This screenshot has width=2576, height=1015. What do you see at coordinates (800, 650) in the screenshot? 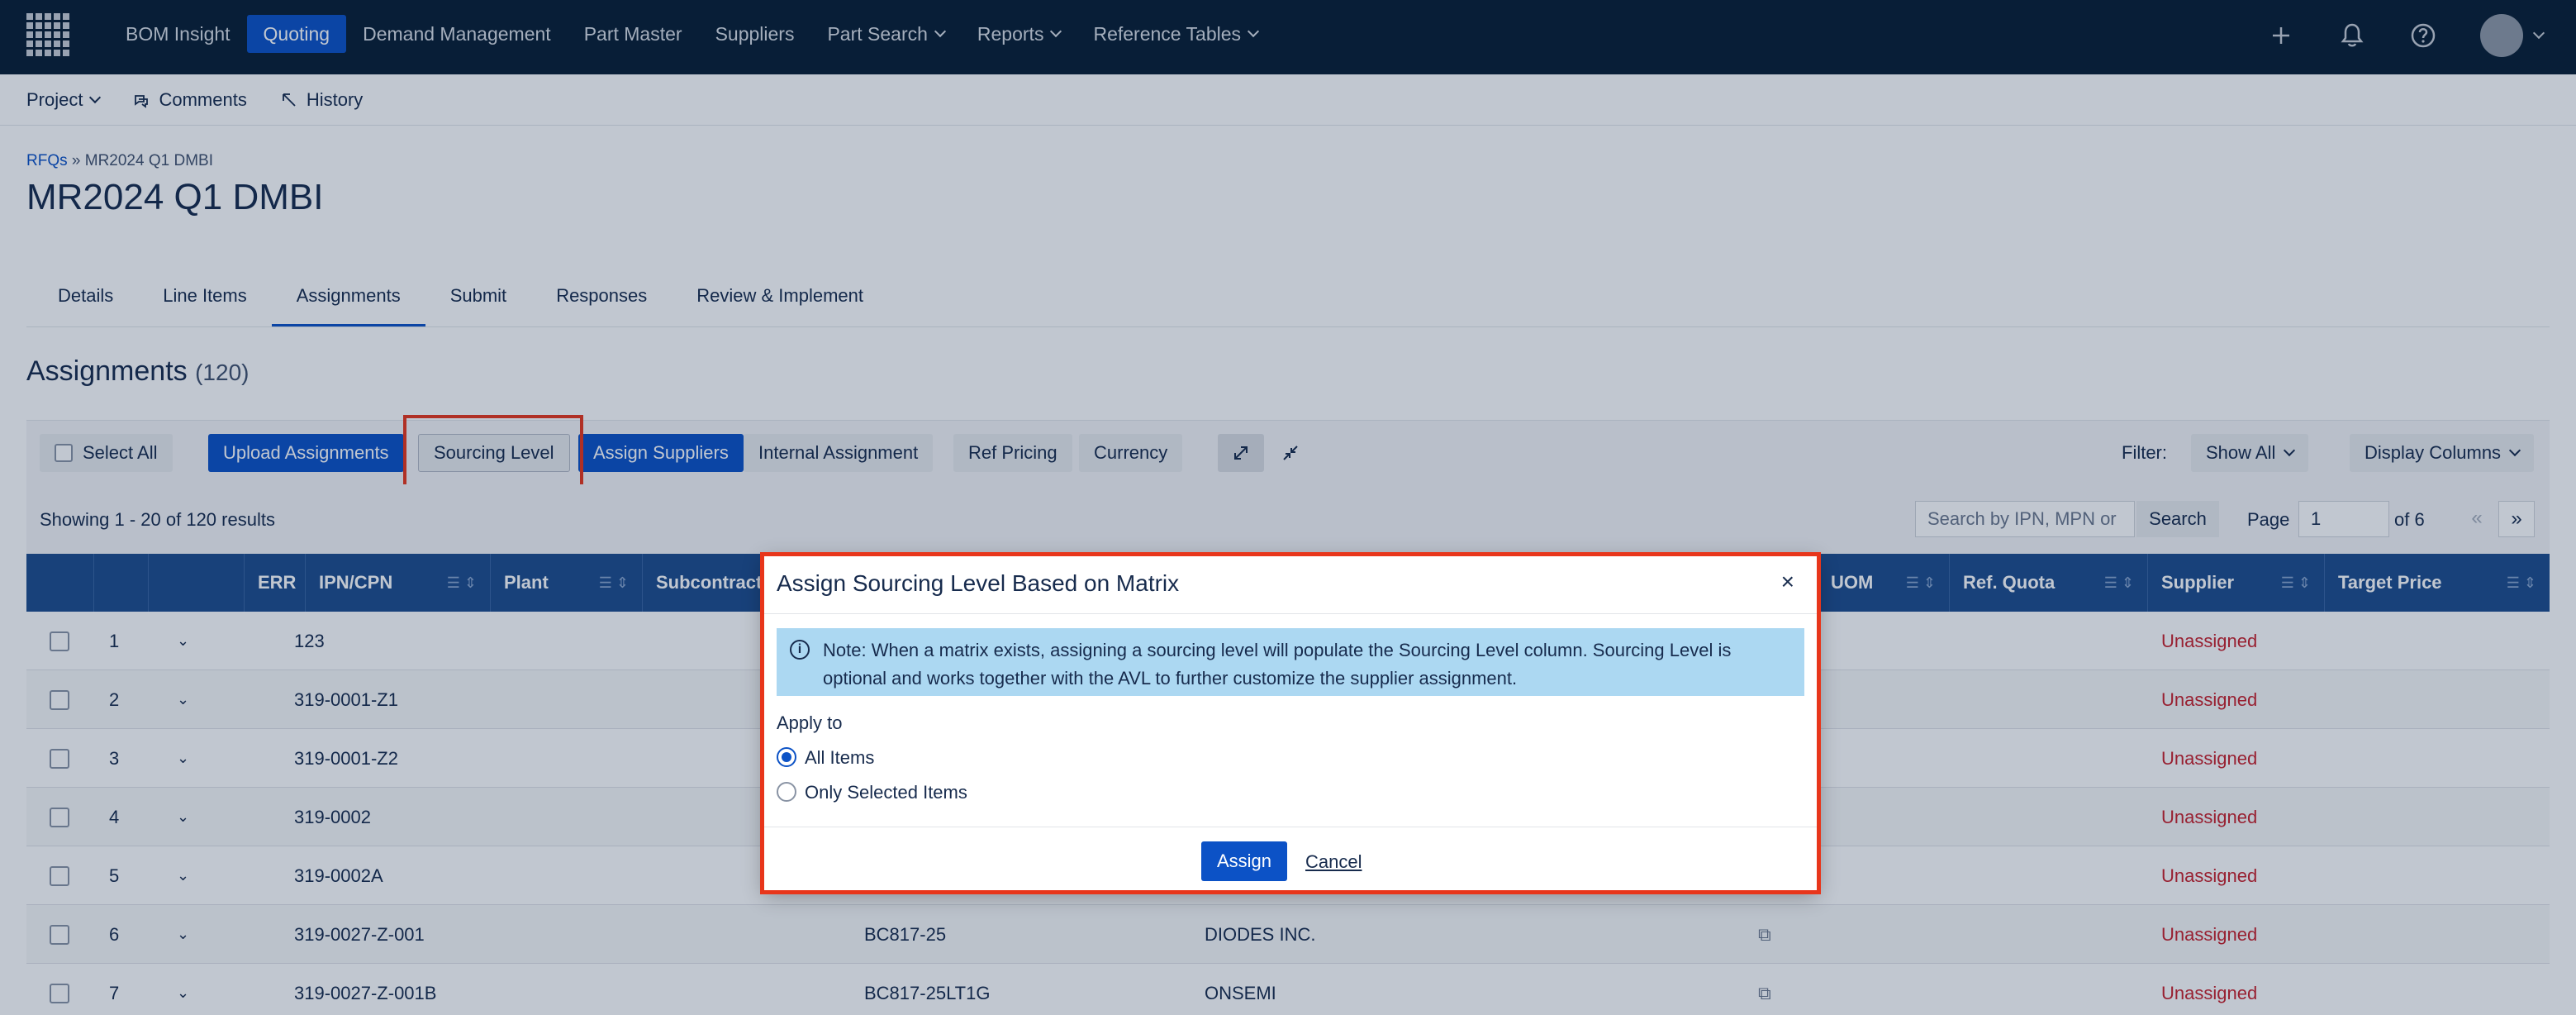
I see `info-icon: i` at bounding box center [800, 650].